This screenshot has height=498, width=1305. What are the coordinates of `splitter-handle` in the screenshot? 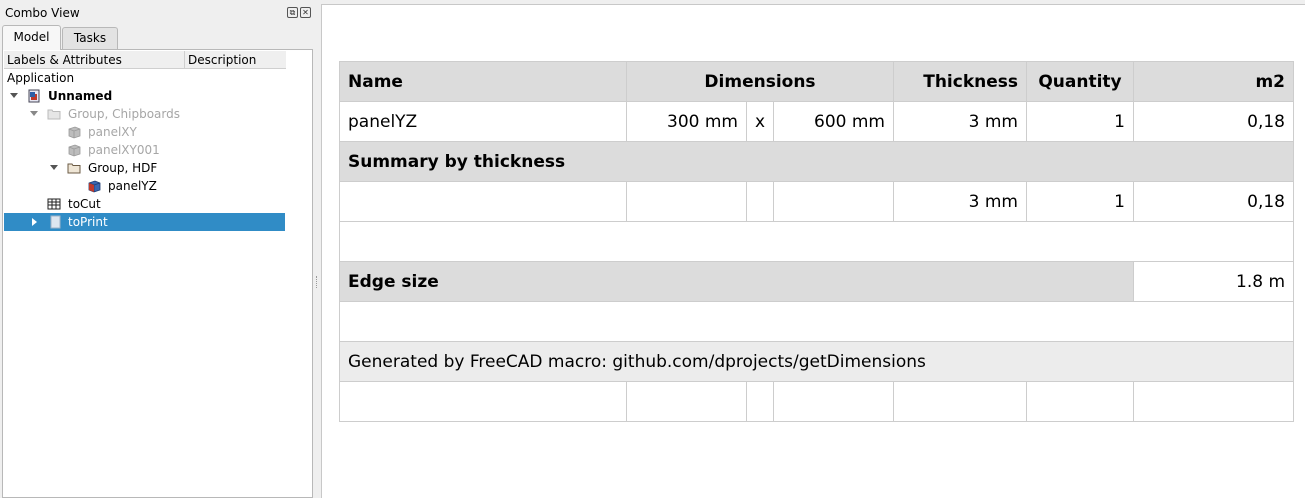 It's located at (316, 282).